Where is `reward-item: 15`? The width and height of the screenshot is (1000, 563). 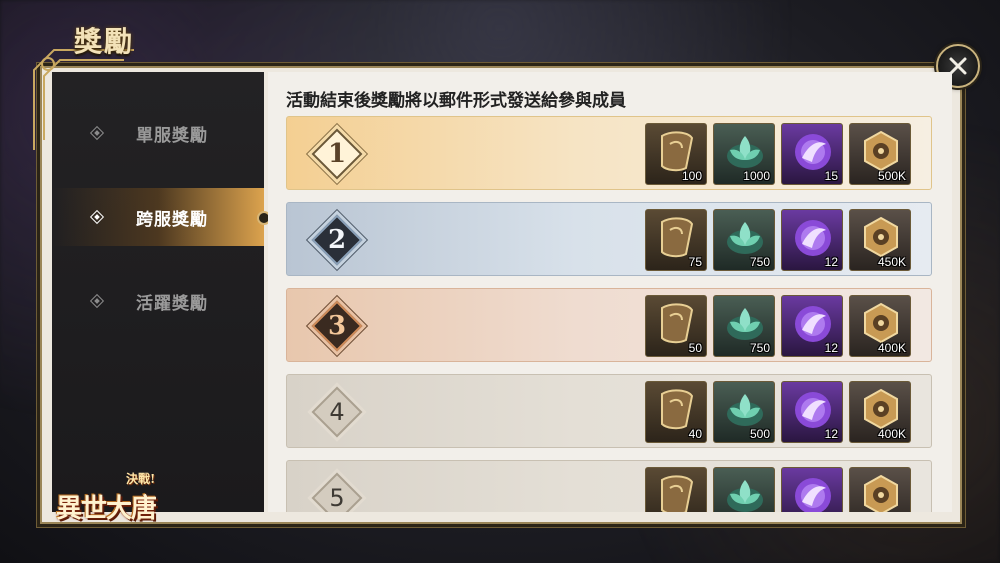
reward-item: 15 is located at coordinates (812, 154).